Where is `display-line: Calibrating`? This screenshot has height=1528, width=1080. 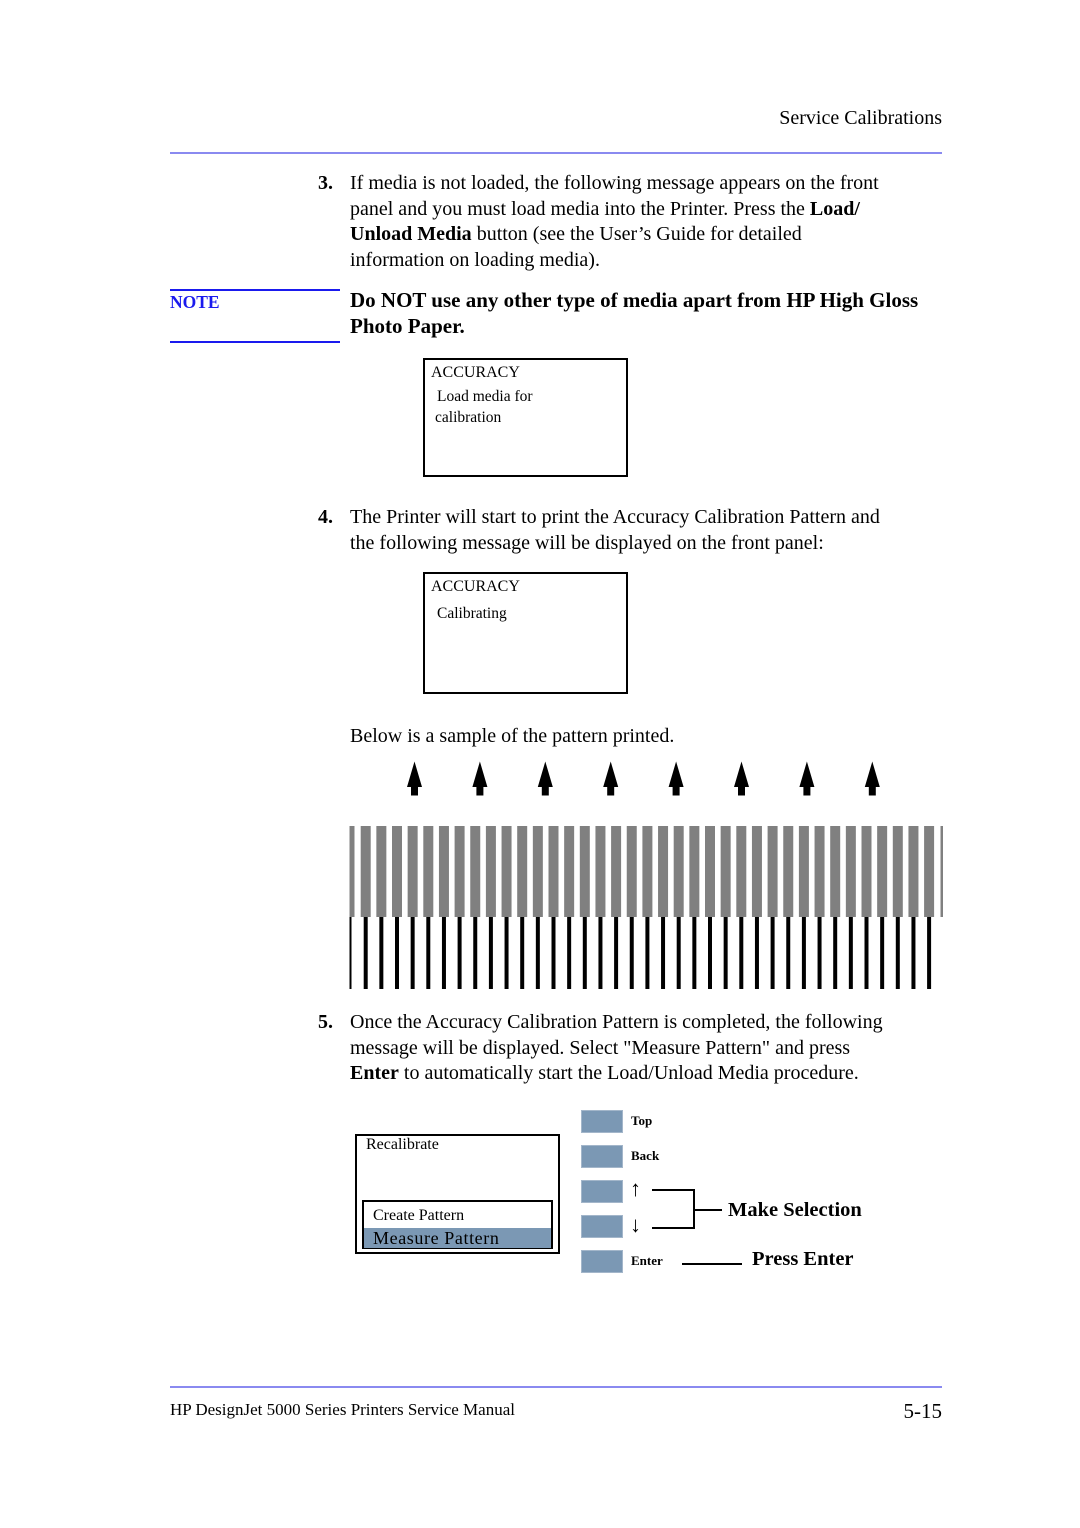 display-line: Calibrating is located at coordinates (472, 613).